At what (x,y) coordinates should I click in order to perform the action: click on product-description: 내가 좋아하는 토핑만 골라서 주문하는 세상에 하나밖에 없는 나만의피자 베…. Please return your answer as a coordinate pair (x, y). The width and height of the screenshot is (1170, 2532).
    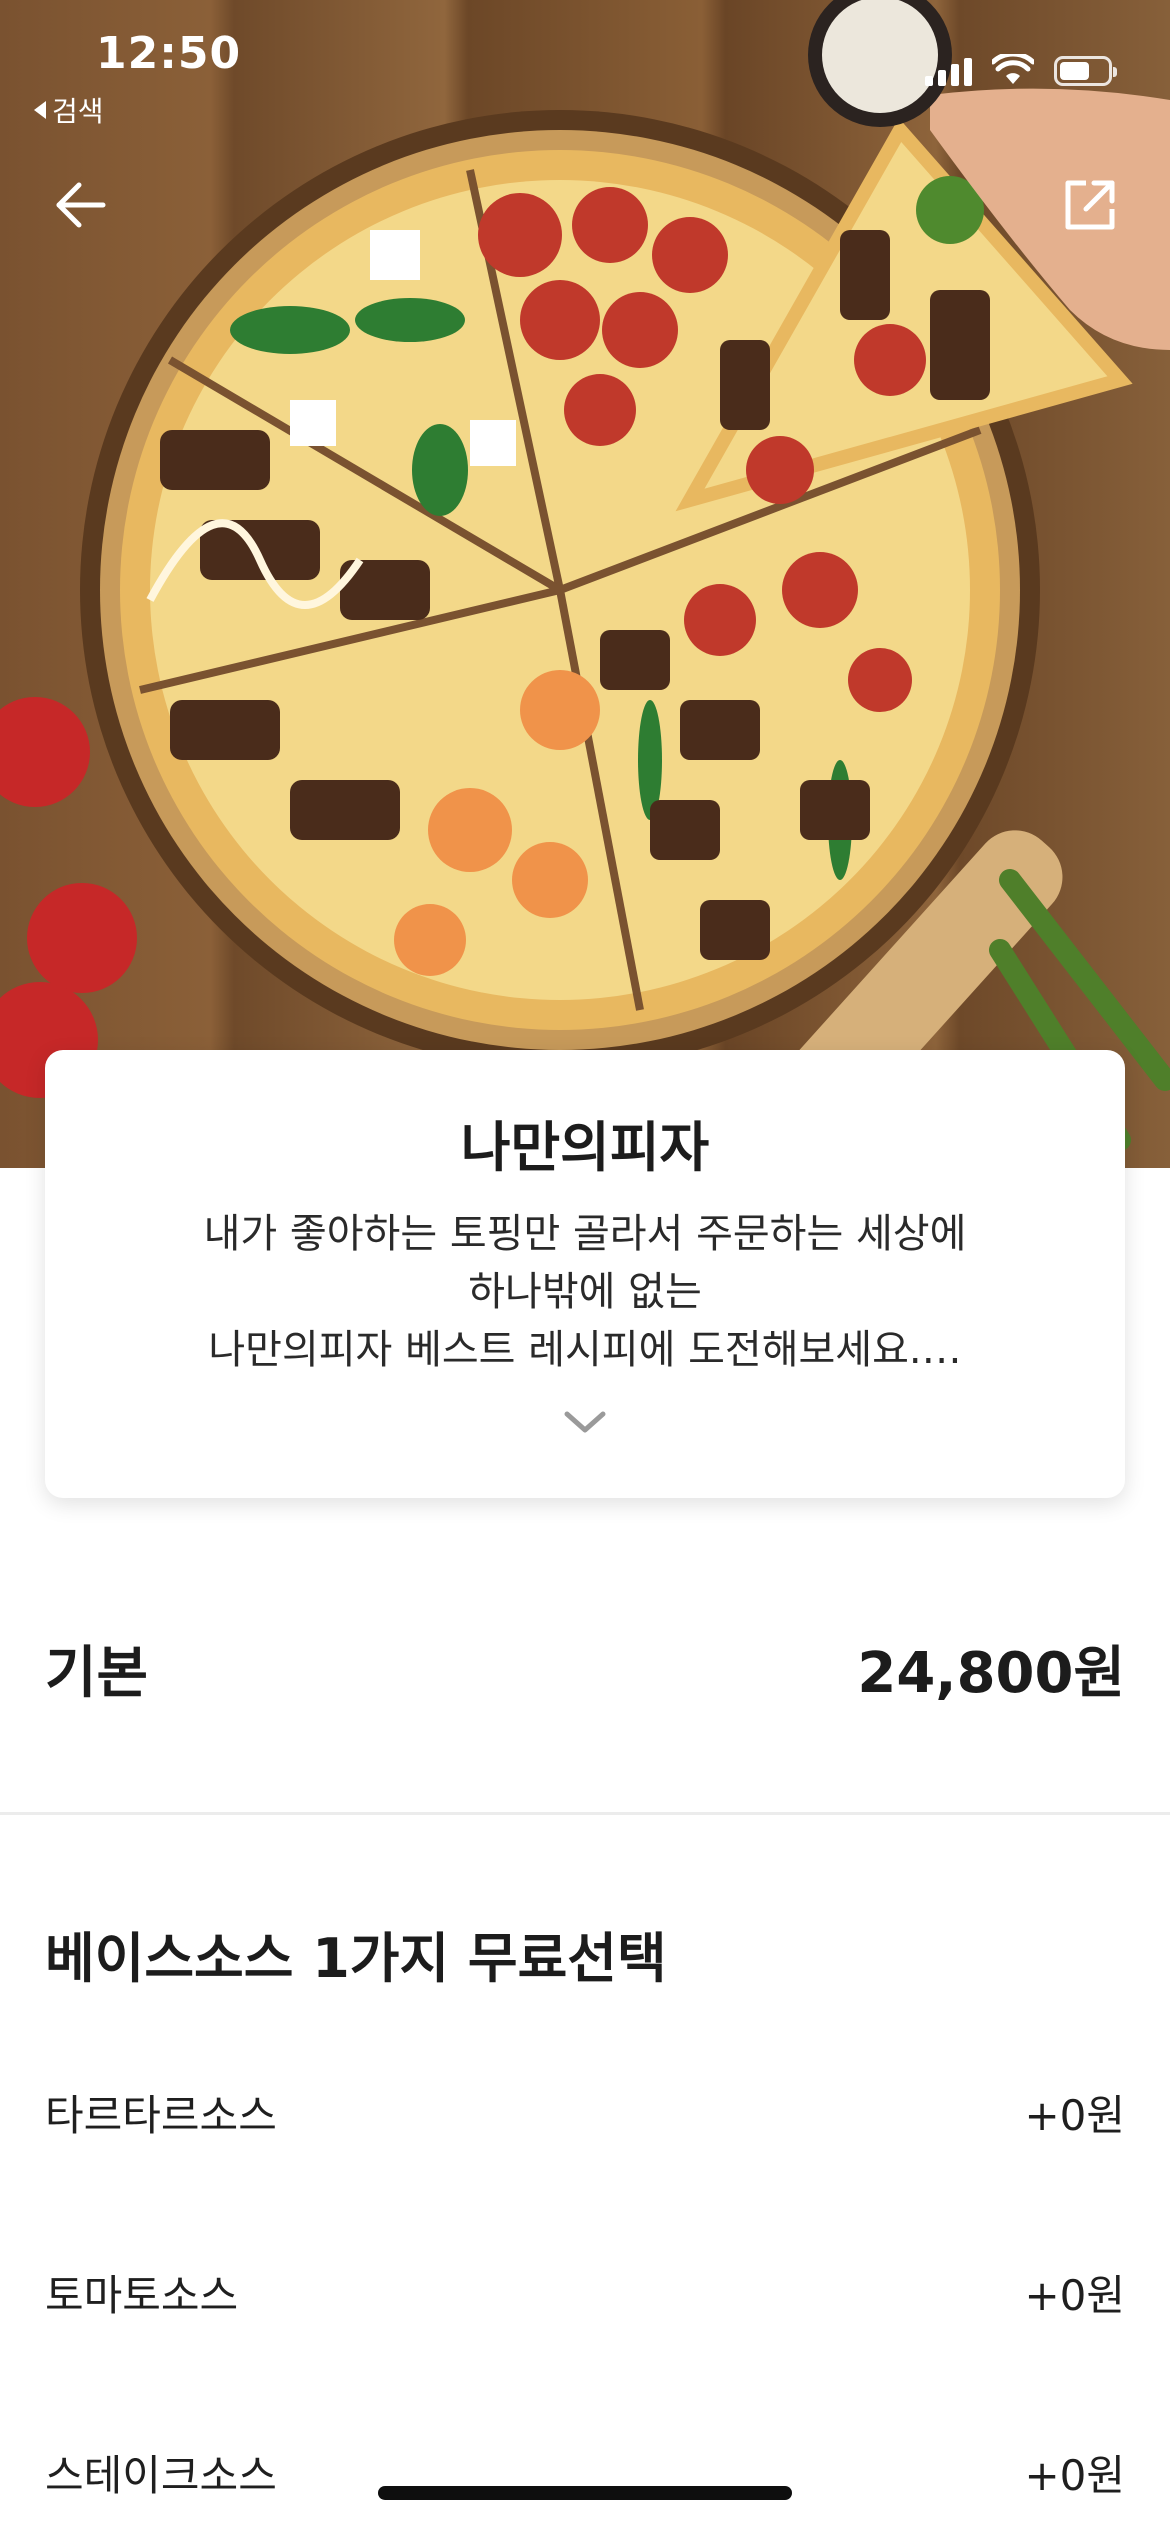
    Looking at the image, I should click on (585, 1292).